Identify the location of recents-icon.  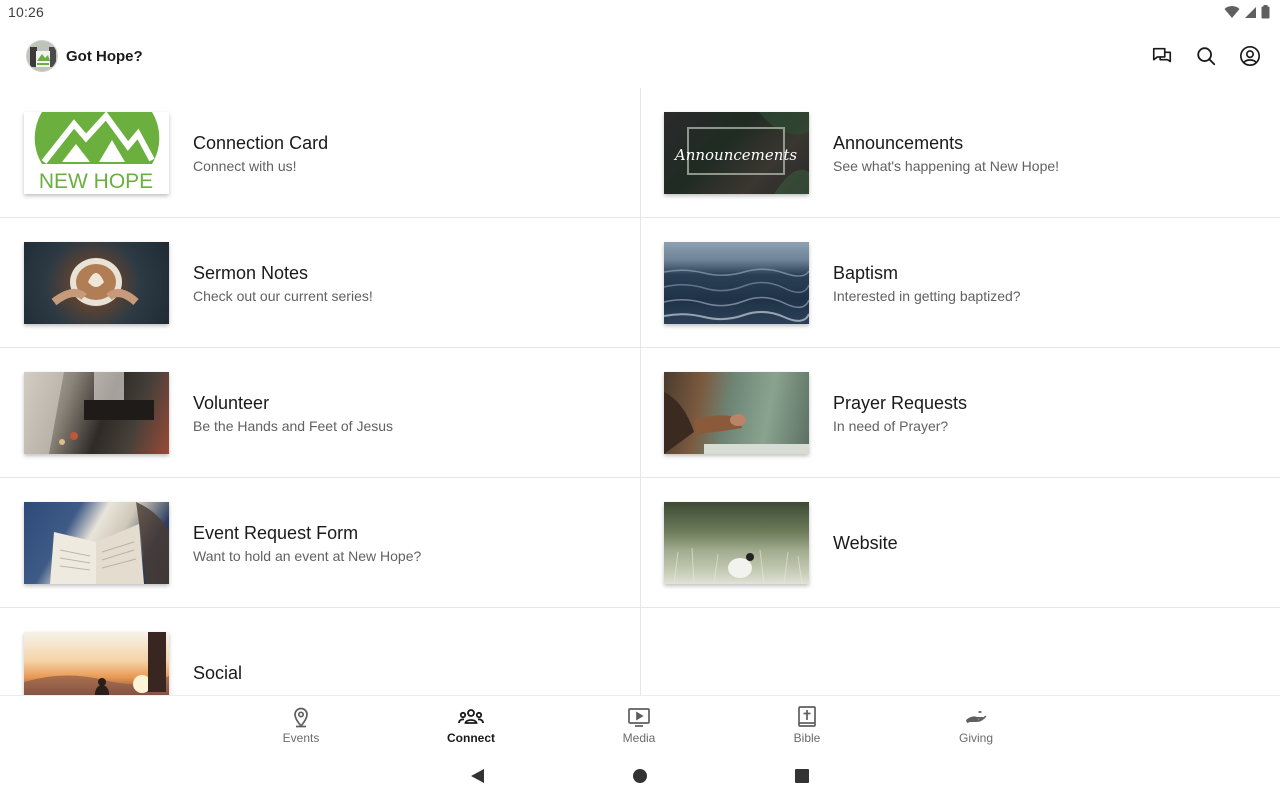
(802, 776).